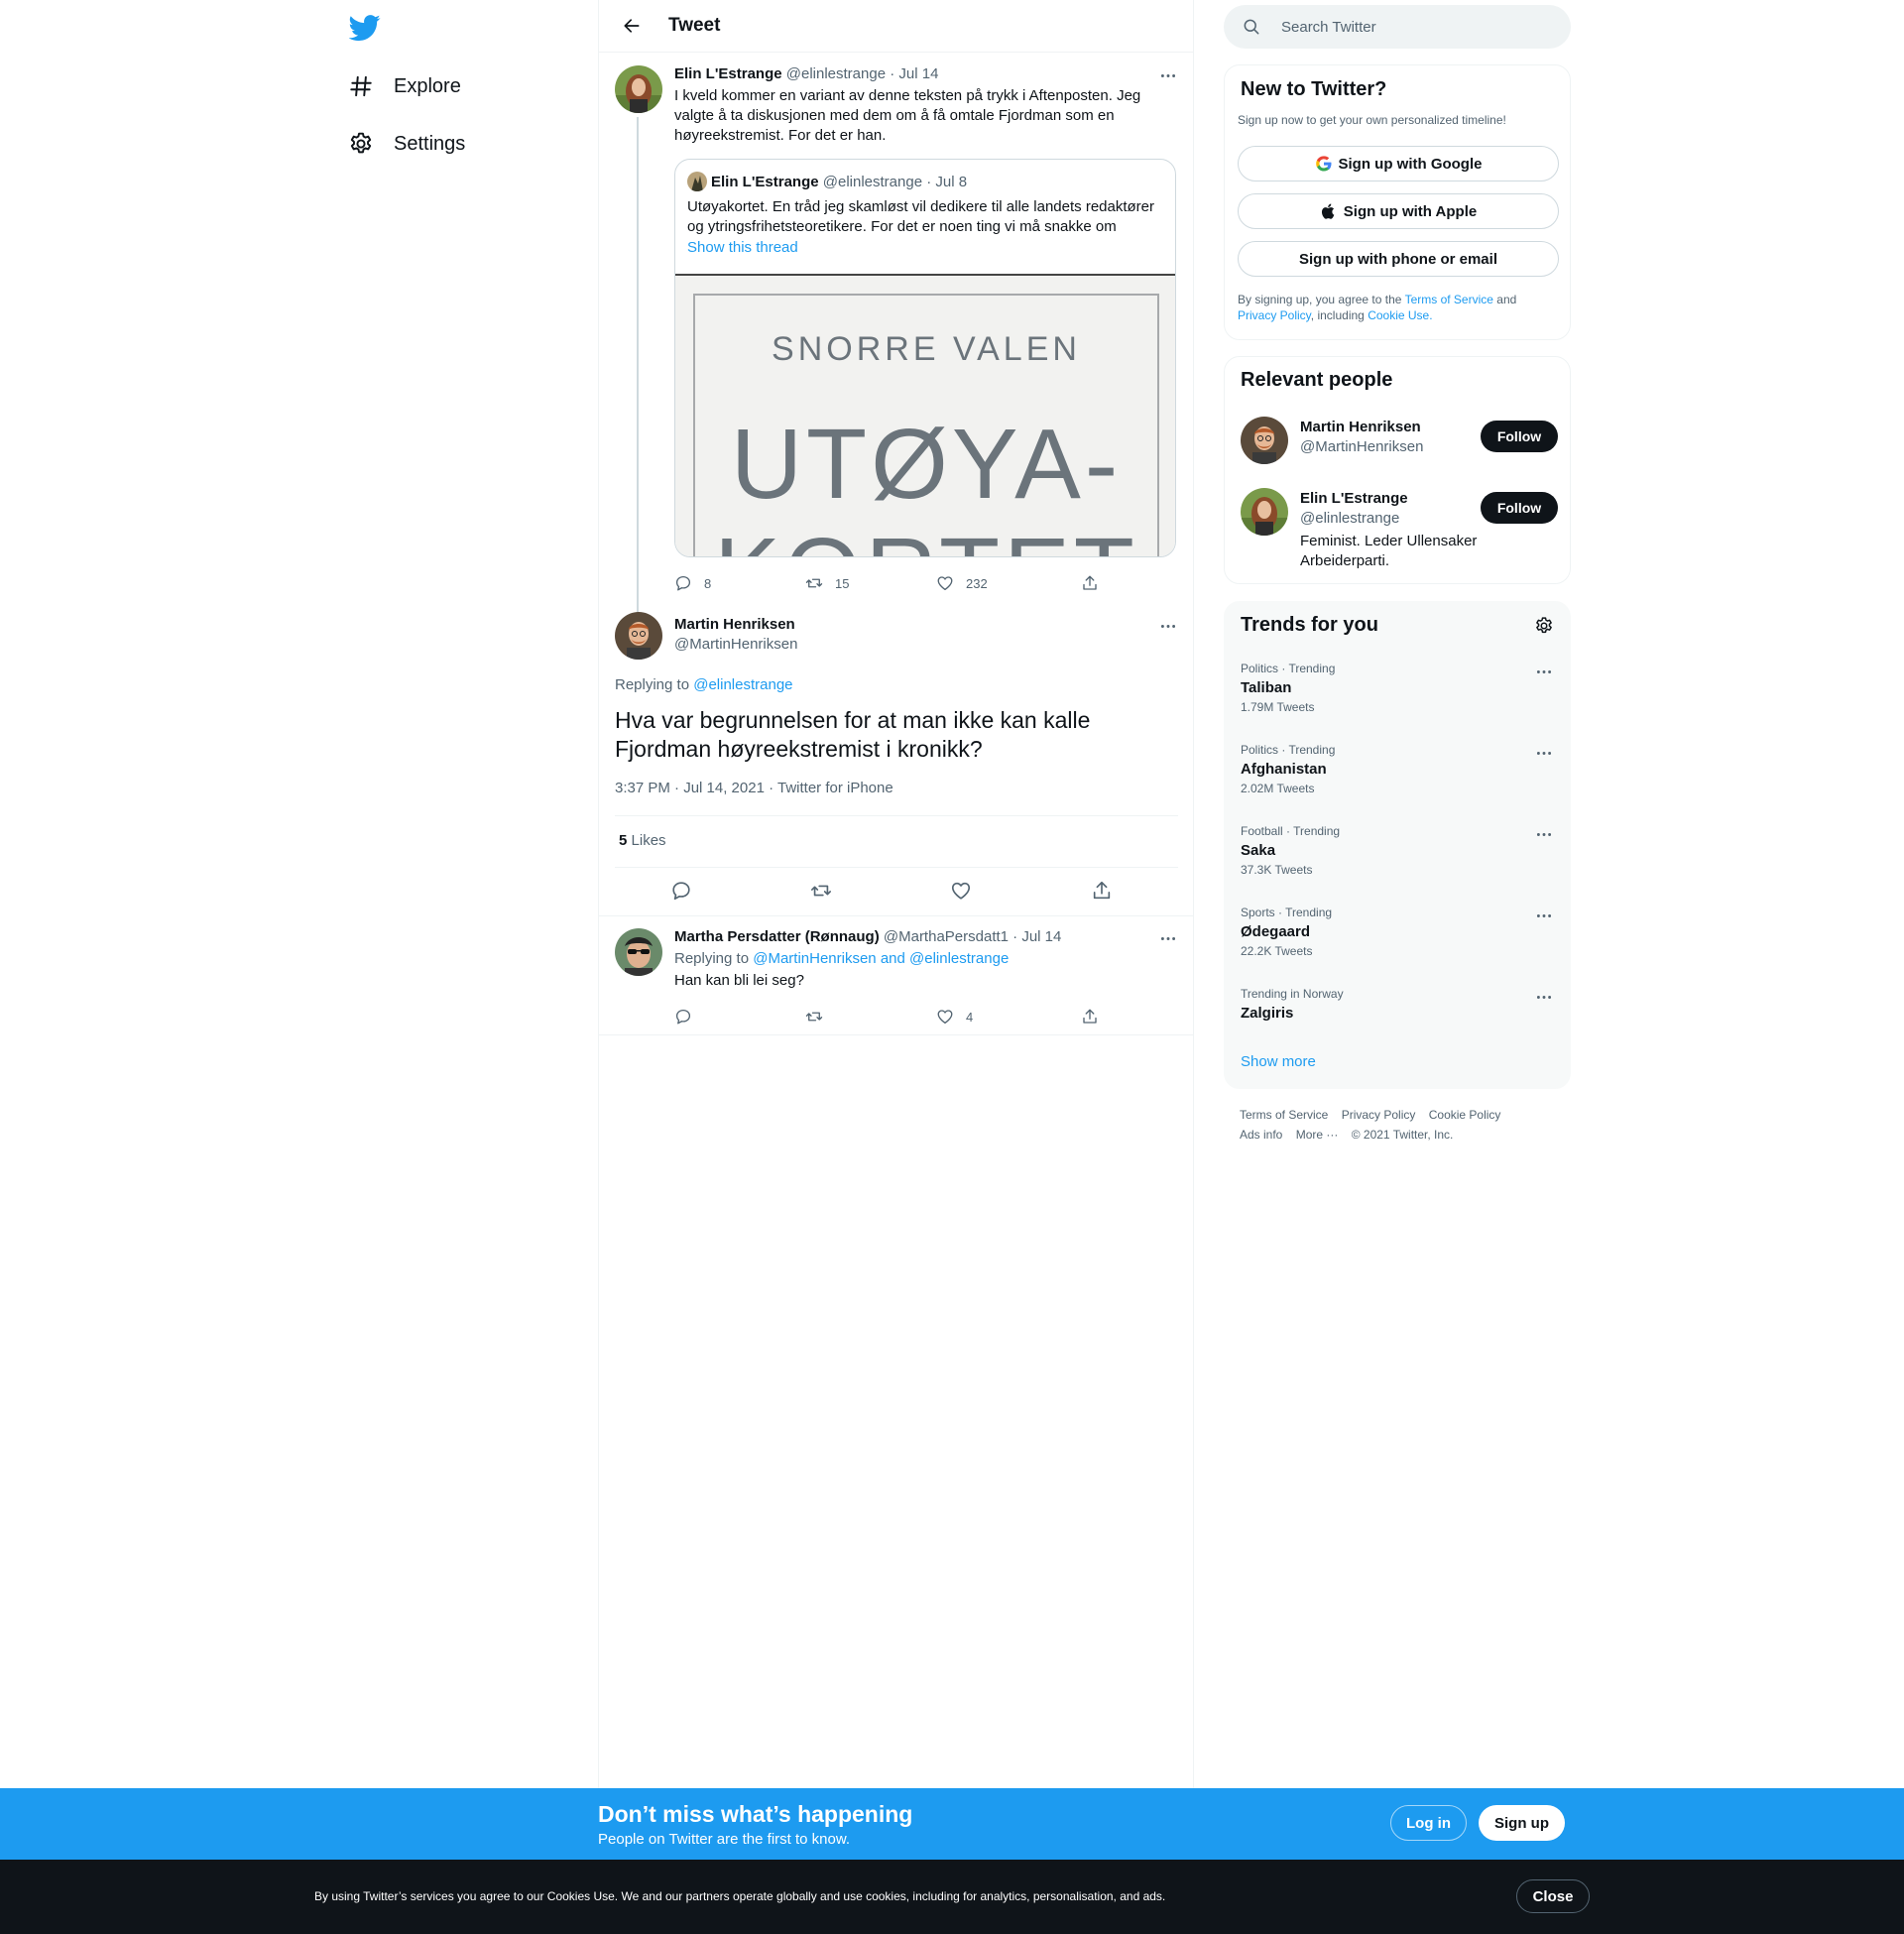  I want to click on book-cover-image: SNORRE VALEN UTØYA-KORTET, so click(925, 415).